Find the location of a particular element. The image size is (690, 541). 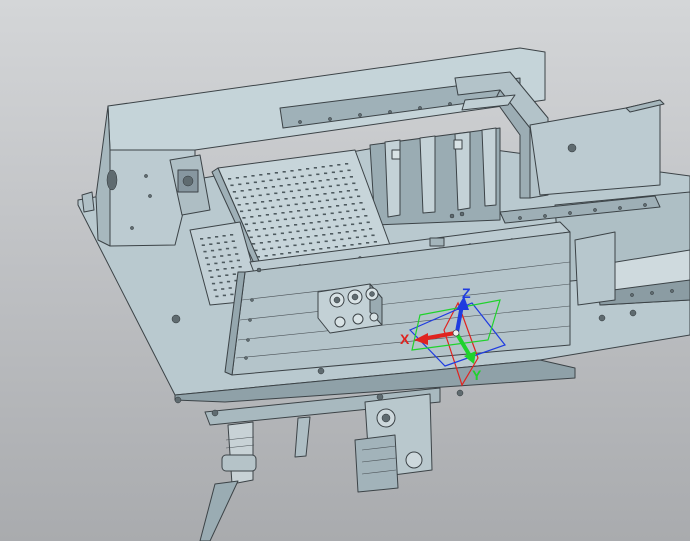

linear-bearing-left is located at coordinates (228, 481).